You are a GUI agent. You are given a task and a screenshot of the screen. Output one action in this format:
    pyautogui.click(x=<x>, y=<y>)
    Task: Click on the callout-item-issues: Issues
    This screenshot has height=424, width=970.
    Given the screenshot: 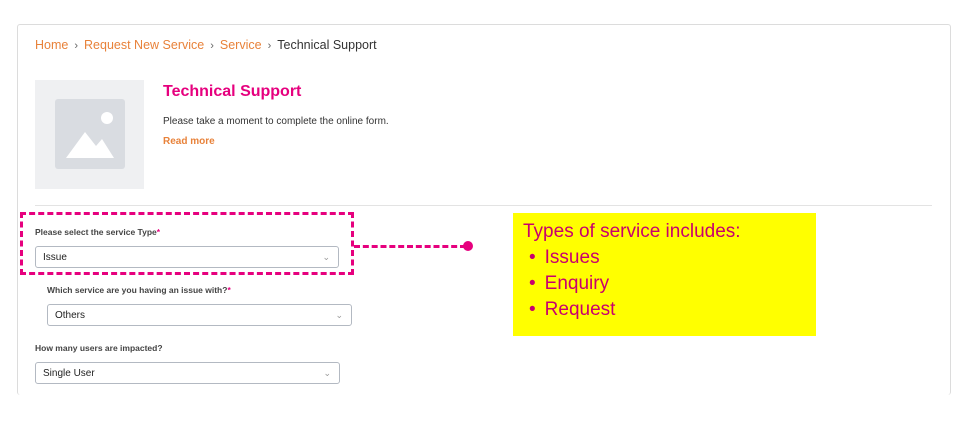 What is the action you would take?
    pyautogui.click(x=664, y=258)
    